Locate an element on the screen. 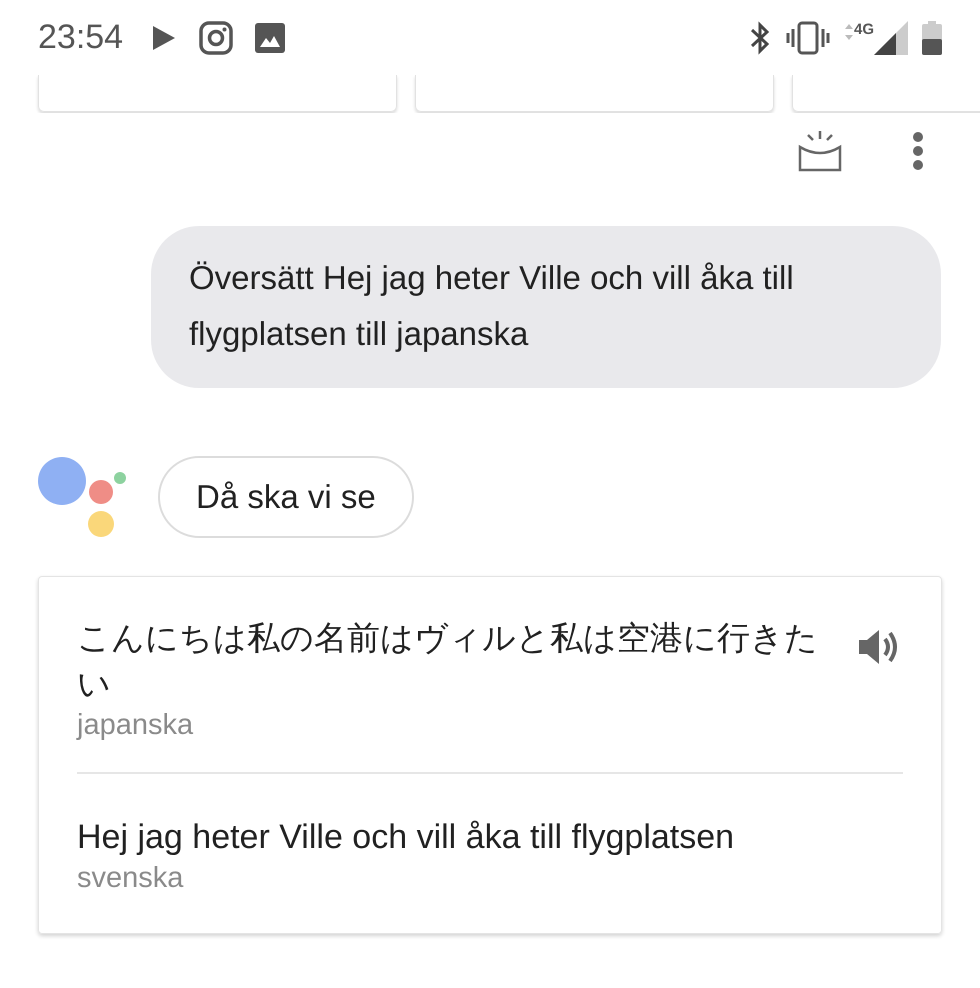 This screenshot has height=988, width=980. assistant-logo-icon is located at coordinates (83, 497).